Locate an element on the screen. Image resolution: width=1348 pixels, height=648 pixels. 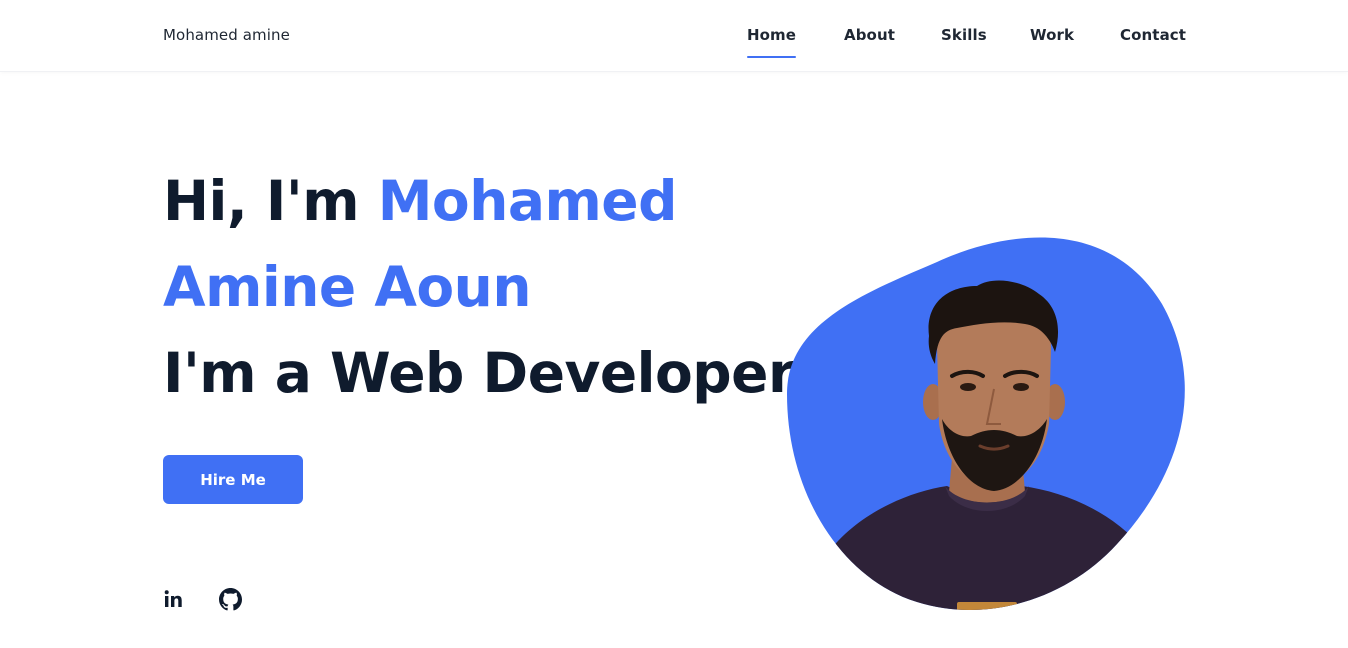
nav-home: Home is located at coordinates (772, 42).